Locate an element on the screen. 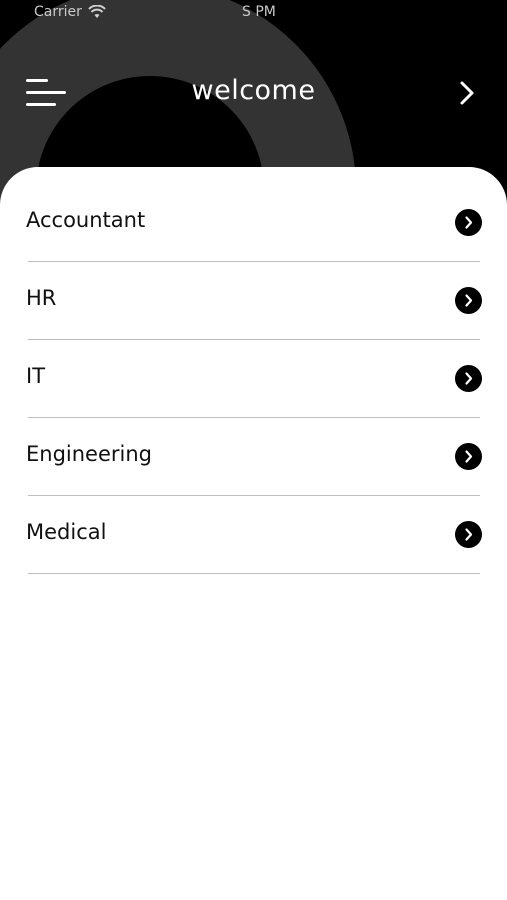 This screenshot has height=900, width=507. next-button is located at coordinates (467, 93).